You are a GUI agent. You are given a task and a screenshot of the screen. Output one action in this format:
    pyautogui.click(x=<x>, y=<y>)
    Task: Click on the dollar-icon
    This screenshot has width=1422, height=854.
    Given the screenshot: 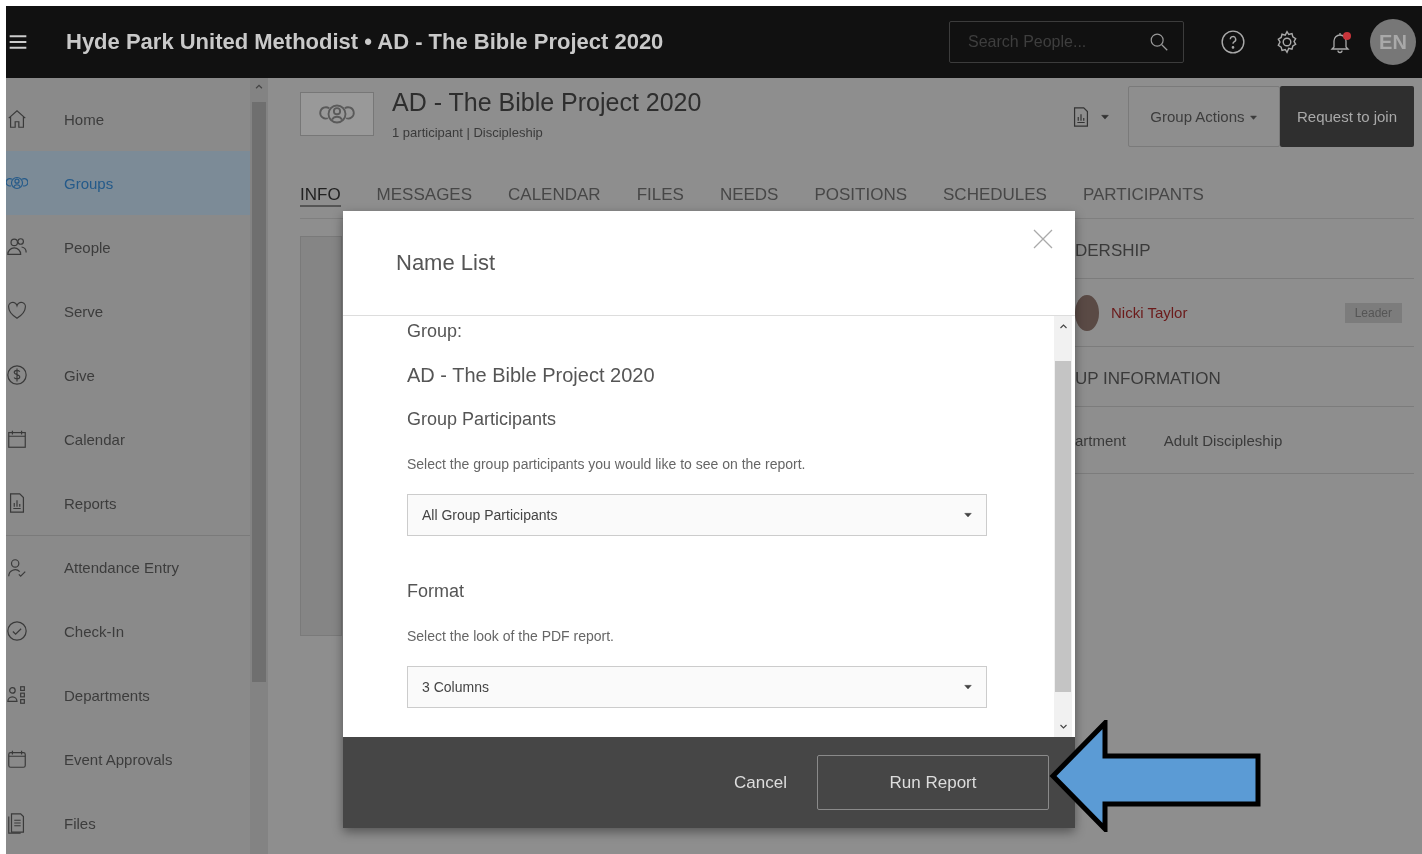 What is the action you would take?
    pyautogui.click(x=17, y=375)
    